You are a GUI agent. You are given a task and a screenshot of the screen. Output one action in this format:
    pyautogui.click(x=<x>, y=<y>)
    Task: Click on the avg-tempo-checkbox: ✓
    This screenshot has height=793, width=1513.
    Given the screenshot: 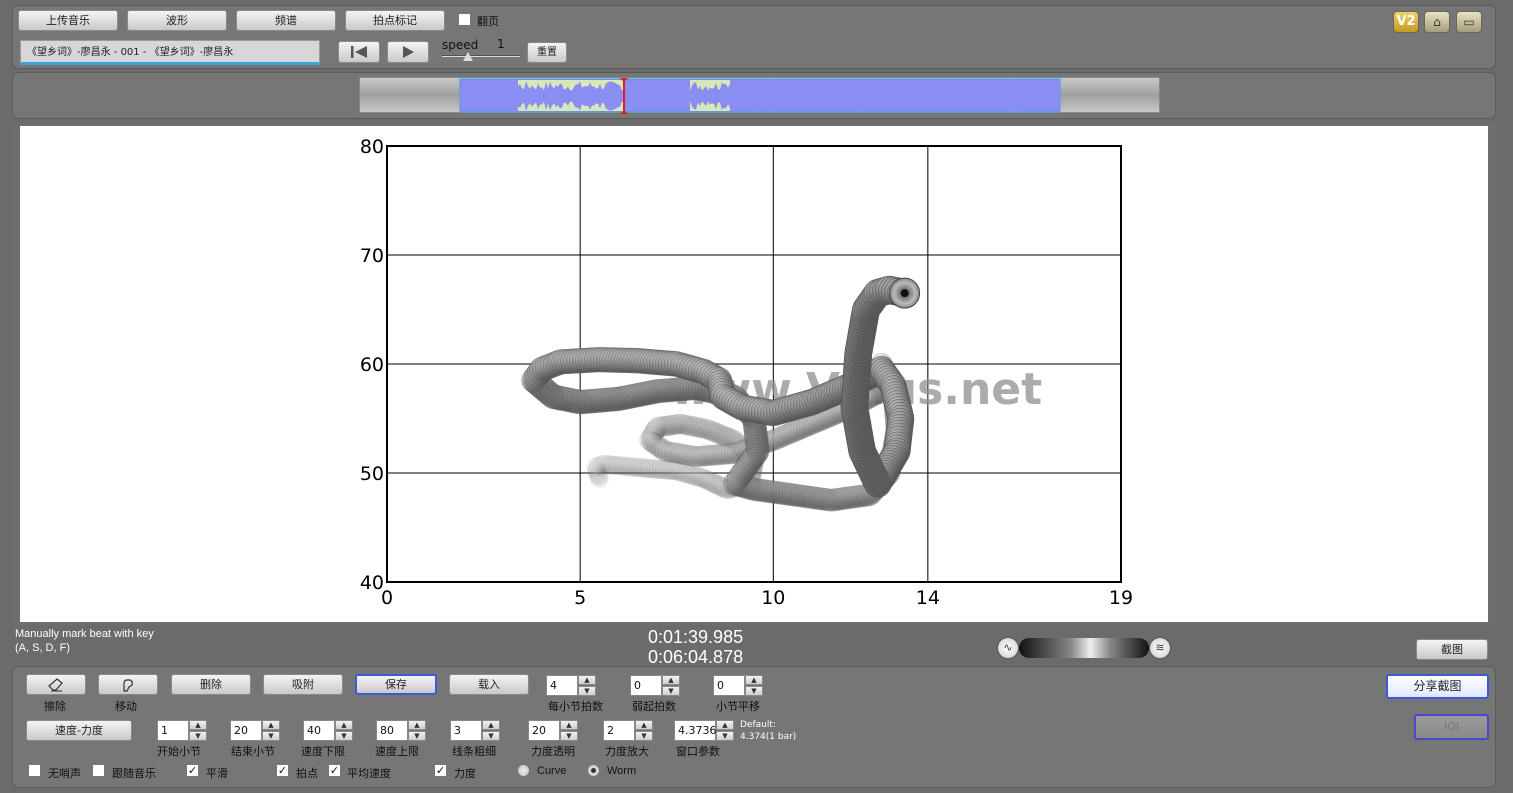 What is the action you would take?
    pyautogui.click(x=334, y=770)
    